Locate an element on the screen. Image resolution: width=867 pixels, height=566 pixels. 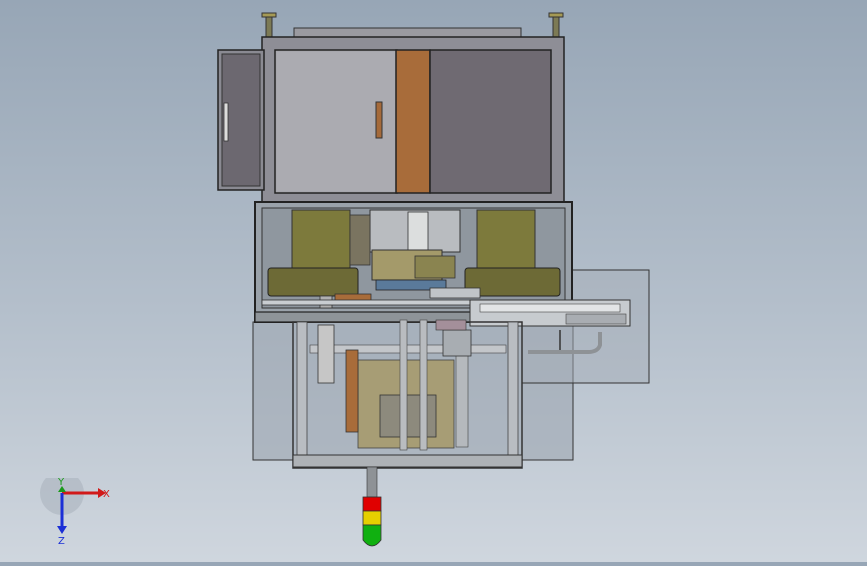
y-axis-label: Y is located at coordinates (61, 483).